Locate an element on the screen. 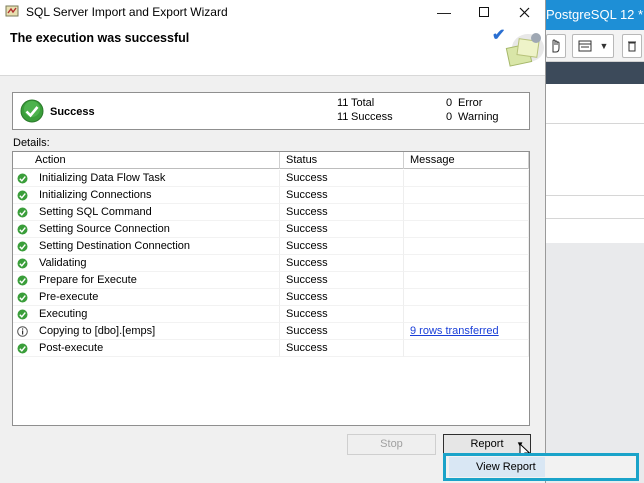  stop-button: Stop is located at coordinates (391, 444).